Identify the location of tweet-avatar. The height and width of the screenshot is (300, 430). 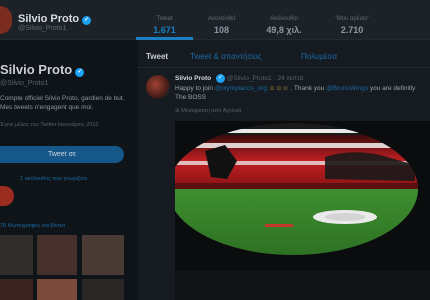
(158, 87).